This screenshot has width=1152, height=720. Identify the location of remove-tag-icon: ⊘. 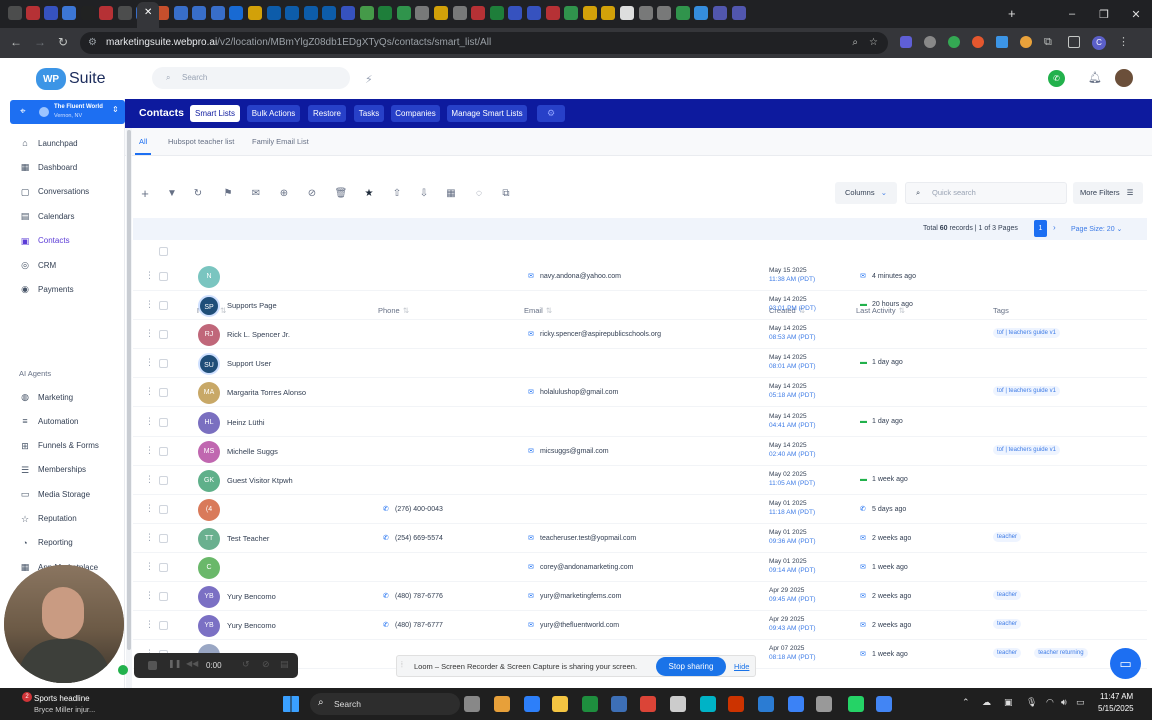
(312, 194).